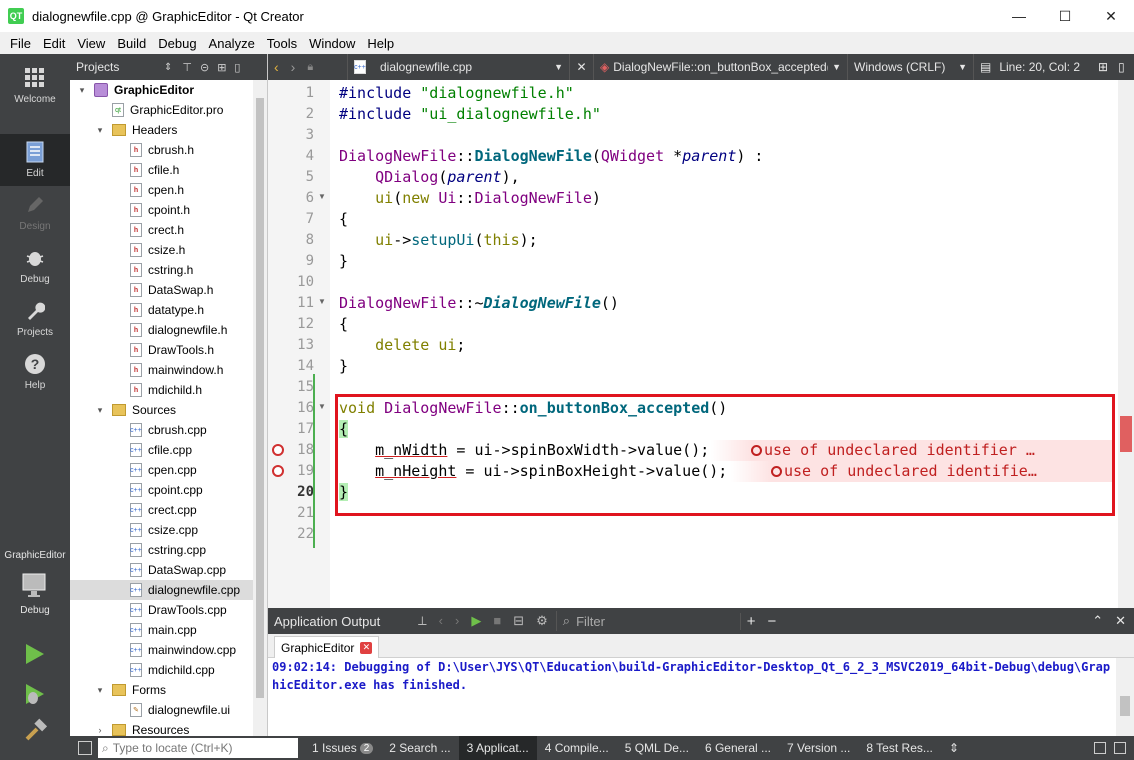  Describe the element at coordinates (260, 408) in the screenshot. I see `project-tree-scrollbar` at that location.